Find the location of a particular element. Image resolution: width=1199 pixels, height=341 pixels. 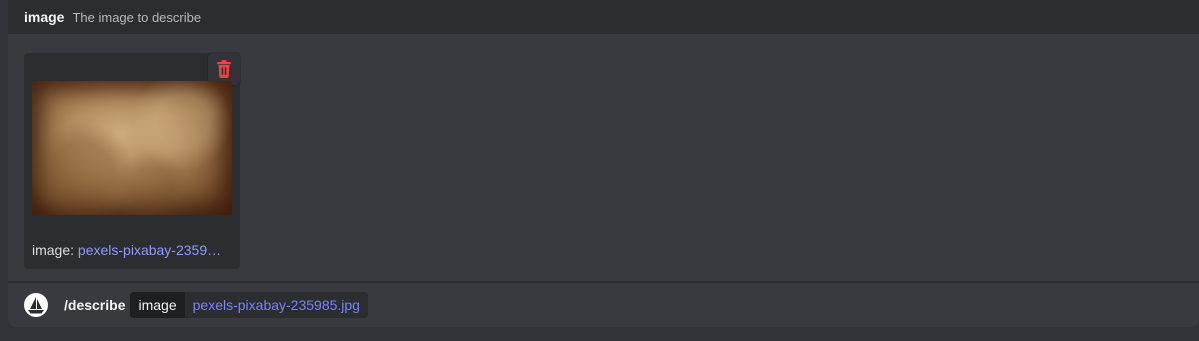

option-header: image The image to describe is located at coordinates (603, 17).